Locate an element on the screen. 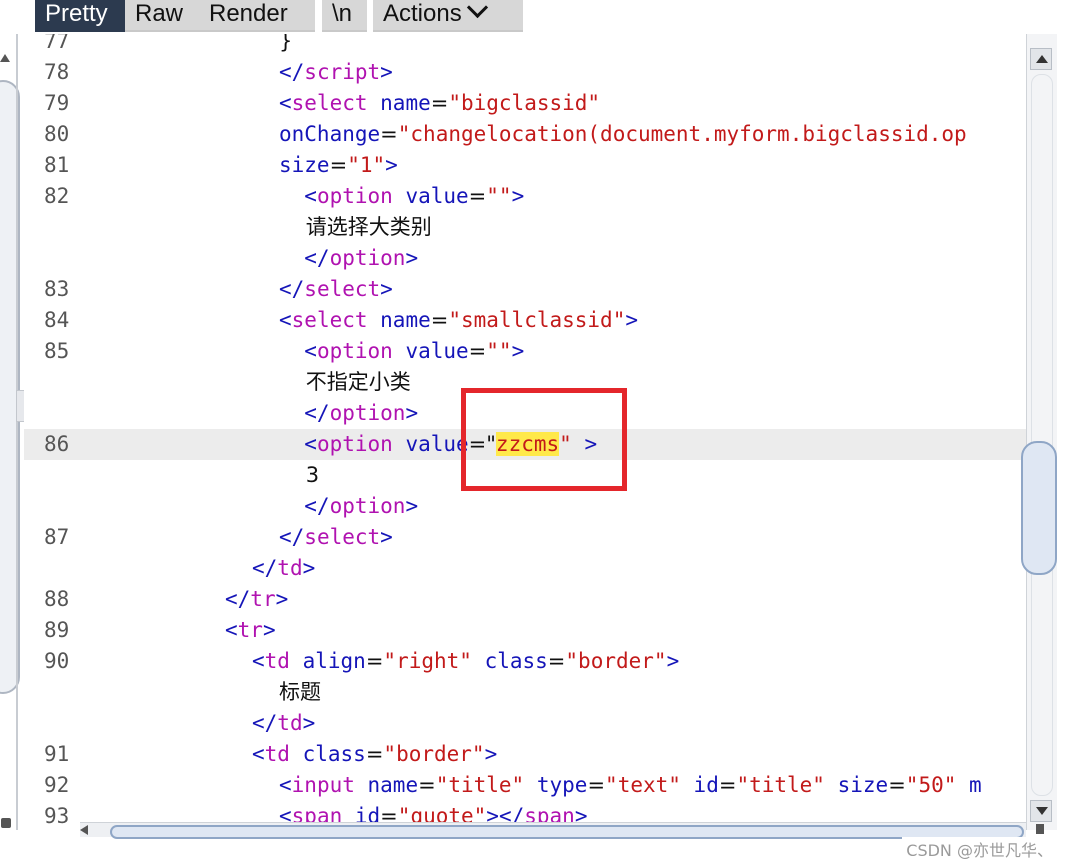  code-token: size is located at coordinates (304, 165).